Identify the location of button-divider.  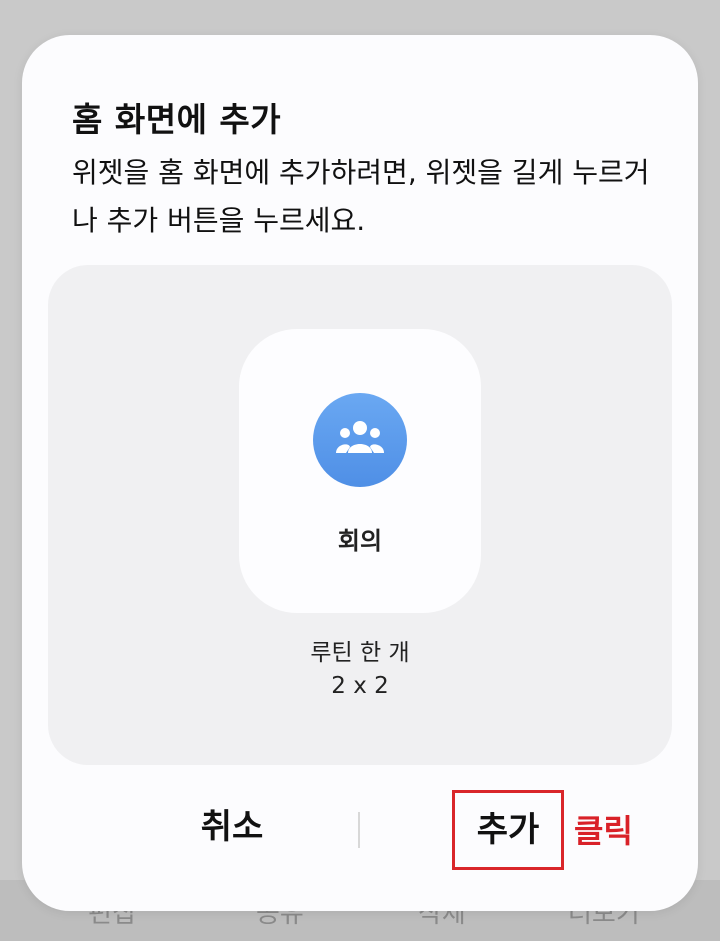
(359, 830).